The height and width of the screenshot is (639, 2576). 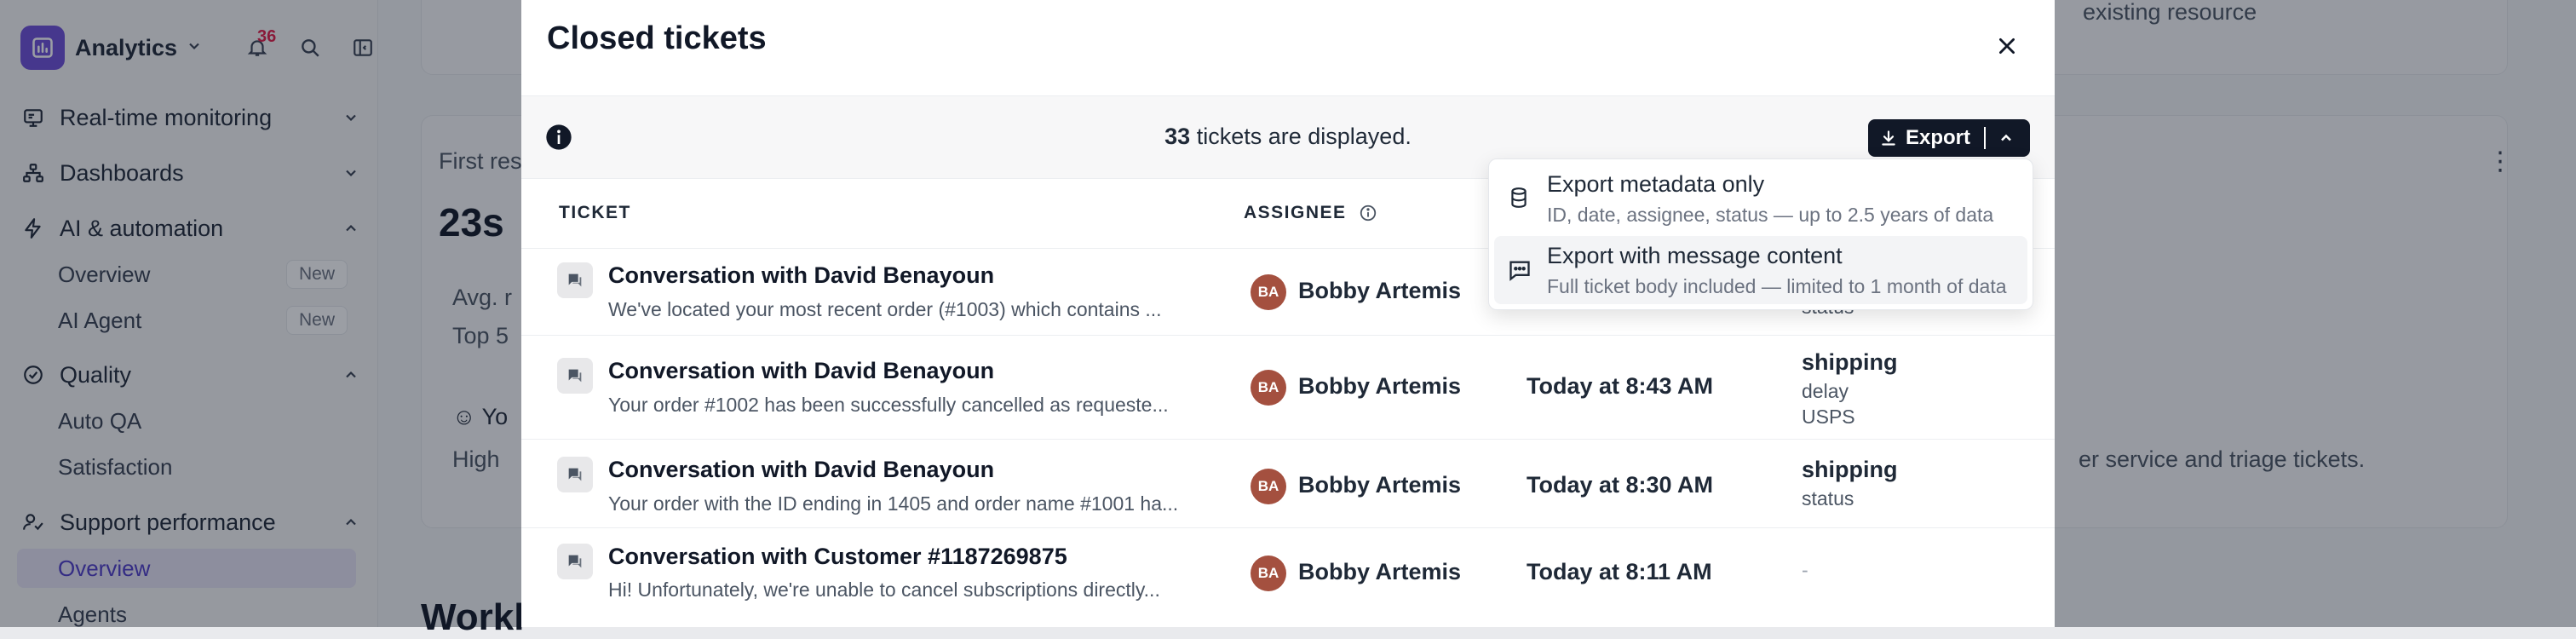 I want to click on ticket-count-suffix: tickets are displayed., so click(x=1304, y=136).